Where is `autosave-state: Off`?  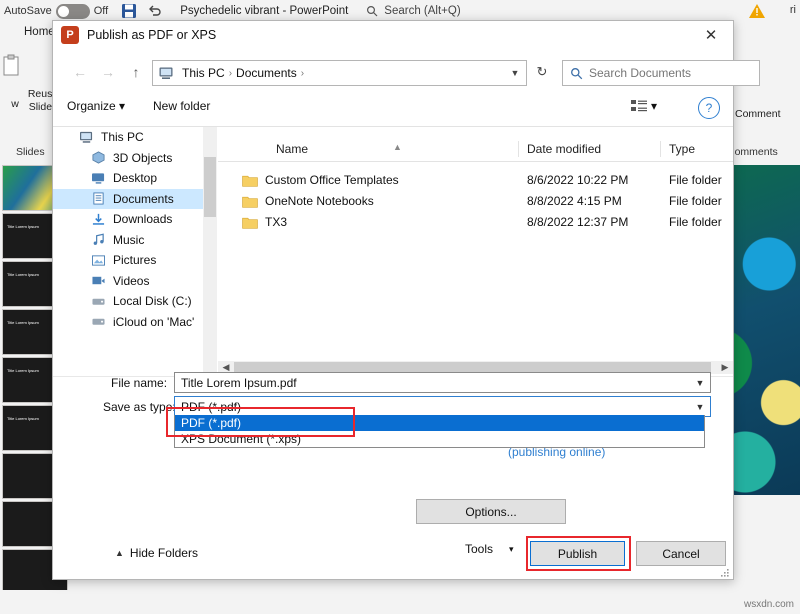 autosave-state: Off is located at coordinates (101, 11).